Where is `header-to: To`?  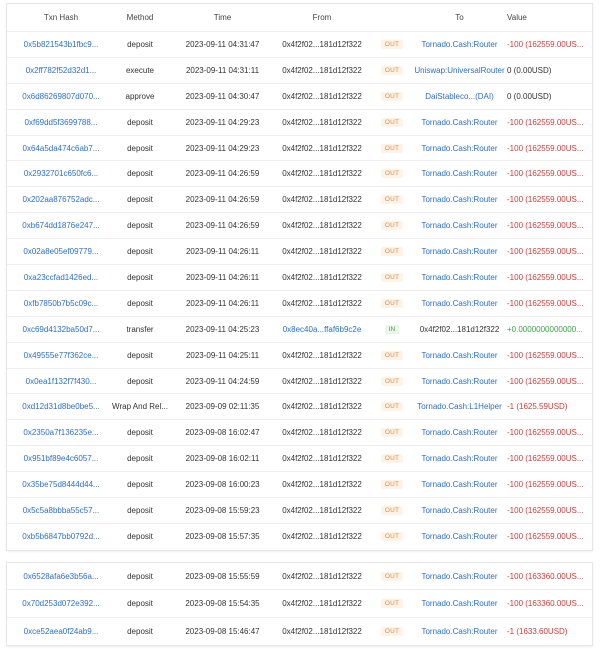
header-to: To is located at coordinates (459, 17).